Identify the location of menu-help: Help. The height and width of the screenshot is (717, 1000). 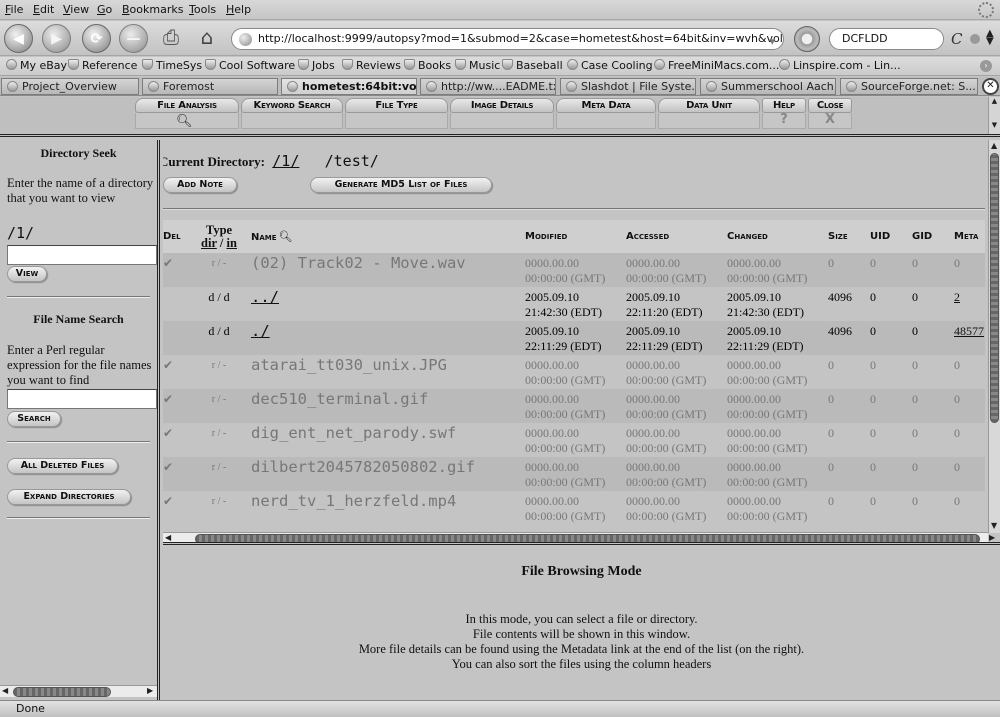
(238, 9).